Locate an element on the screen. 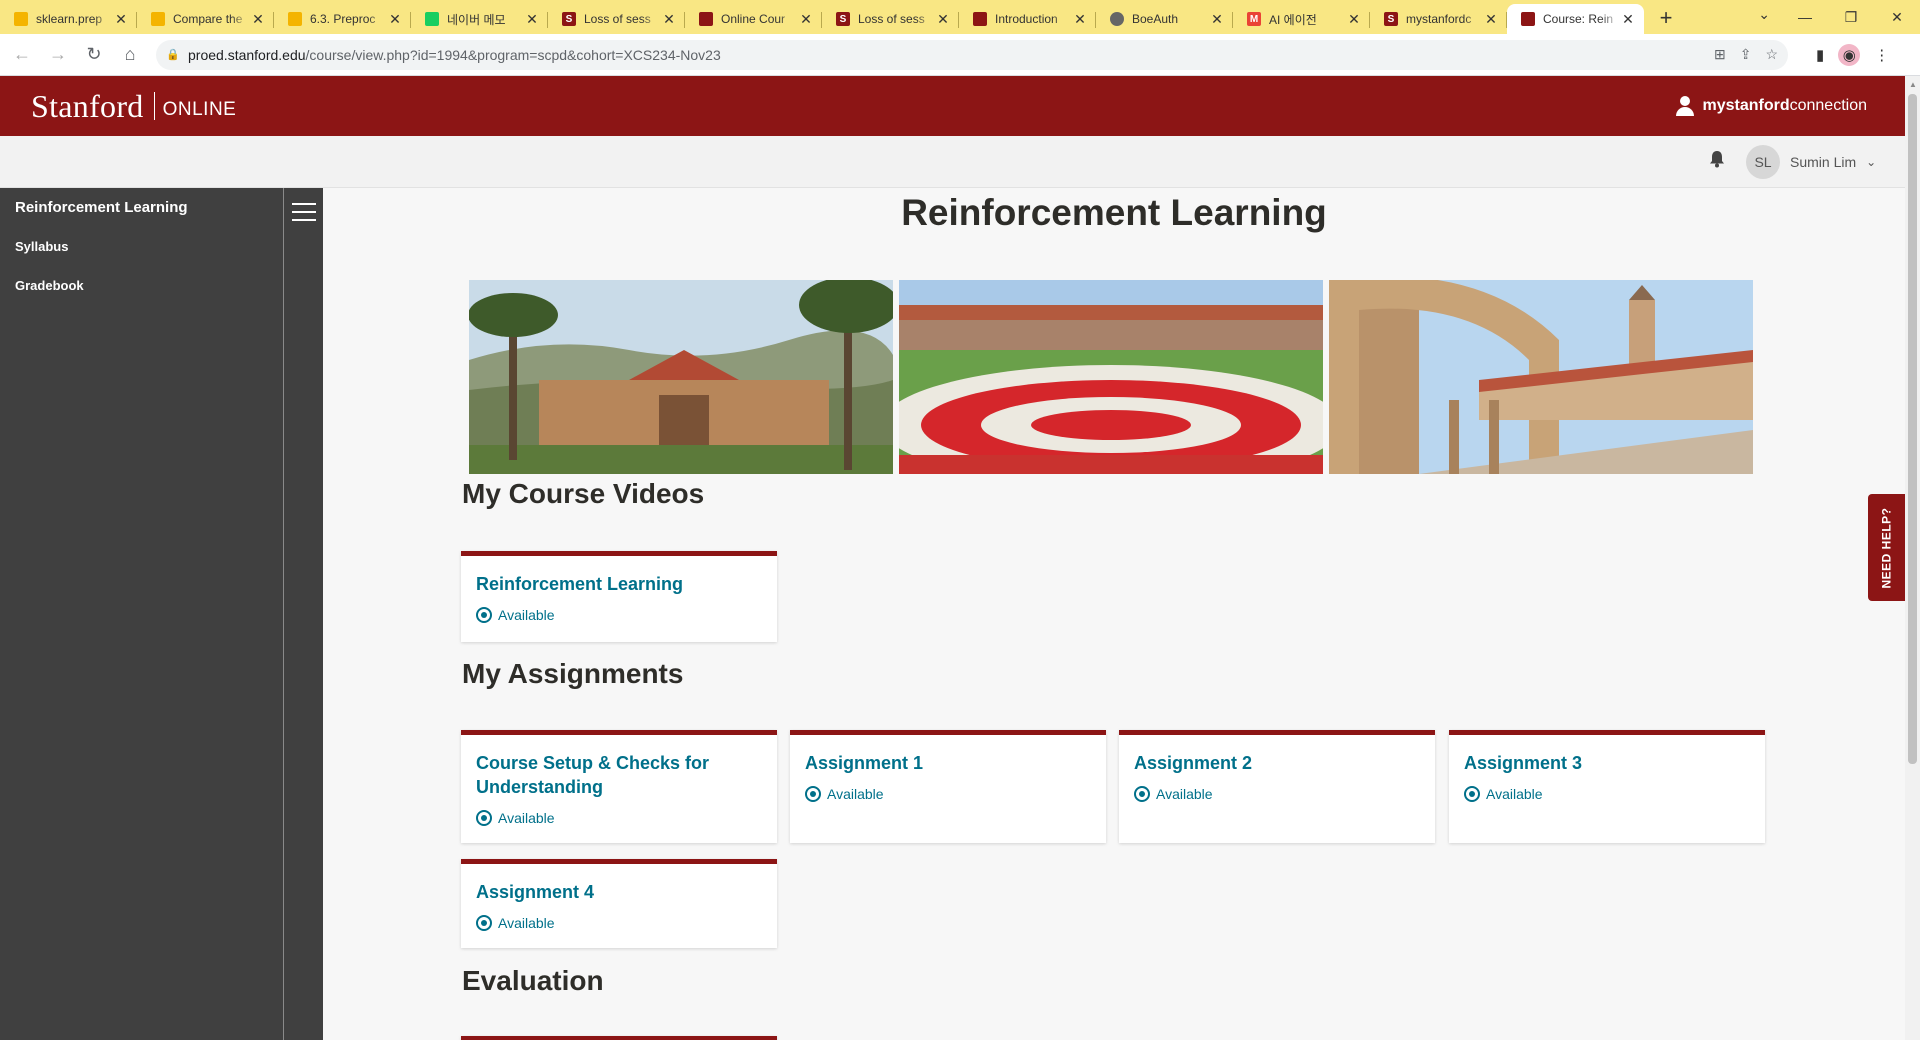 This screenshot has height=1040, width=1920. reload-icon: ↻ is located at coordinates (94, 55).